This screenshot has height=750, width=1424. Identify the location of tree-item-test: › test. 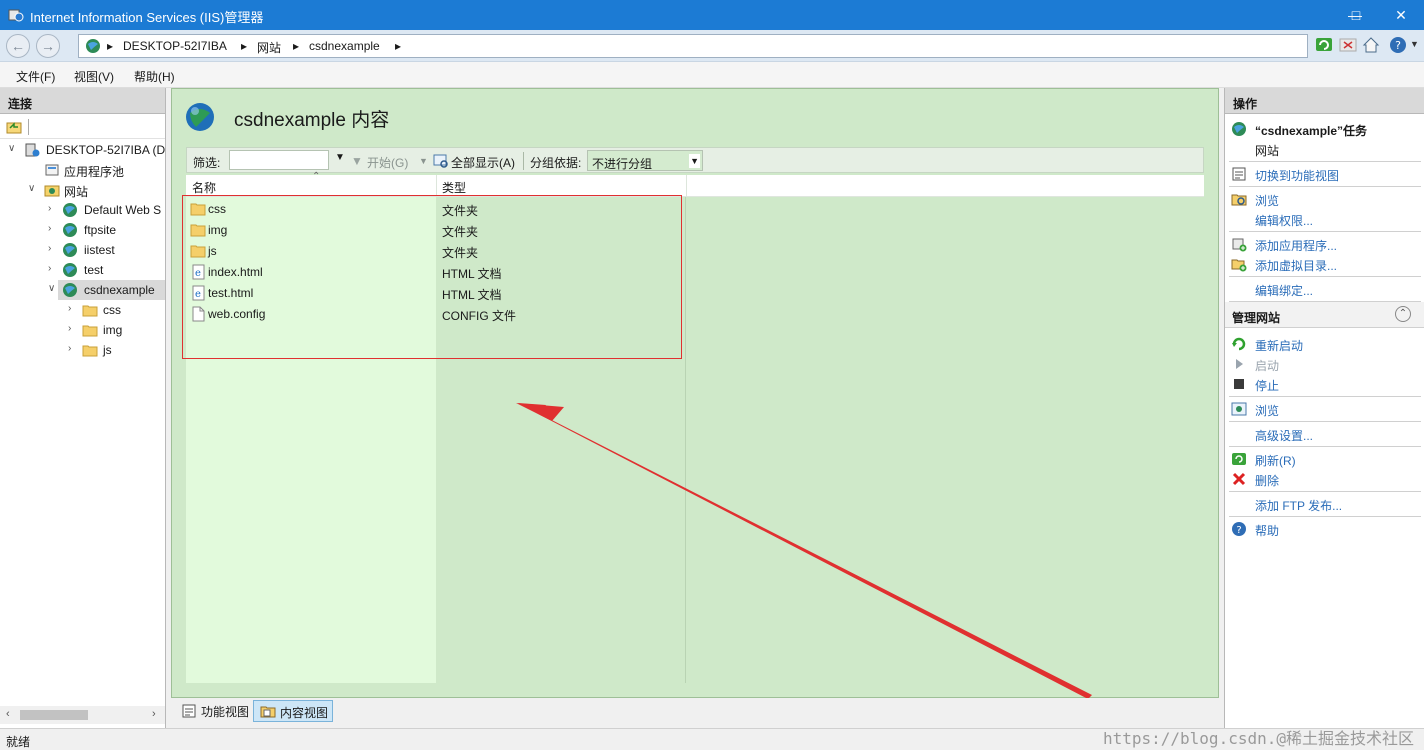
(82, 270).